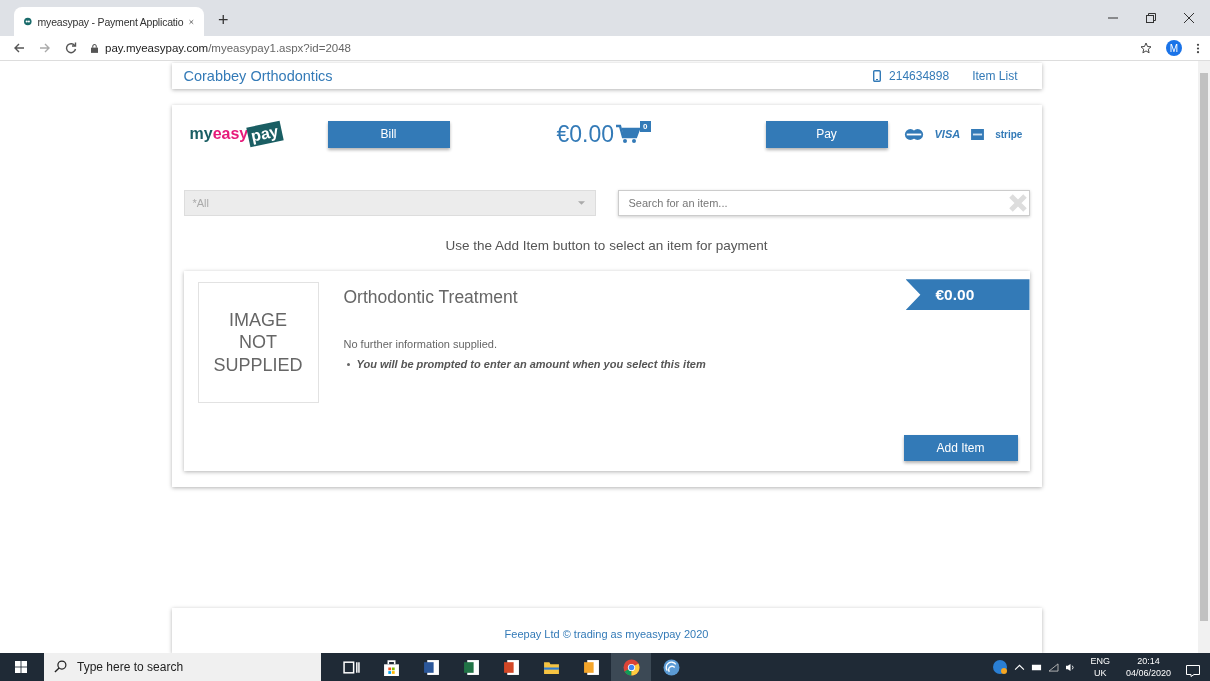  I want to click on back-icon, so click(19, 48).